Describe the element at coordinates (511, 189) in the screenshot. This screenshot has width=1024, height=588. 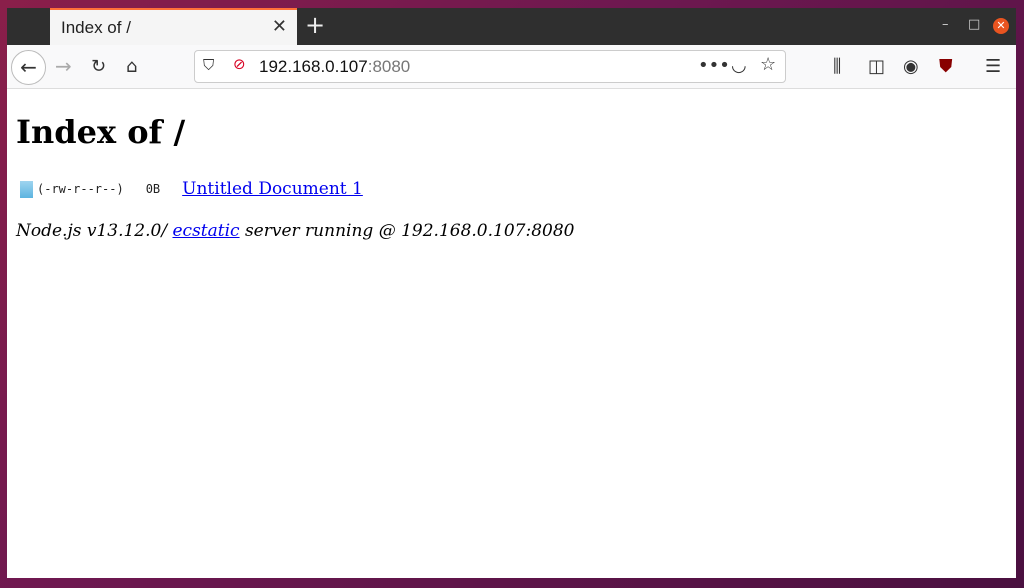
I see `file-row: (-rw-r--r--) 0B Untitled Document 1` at that location.